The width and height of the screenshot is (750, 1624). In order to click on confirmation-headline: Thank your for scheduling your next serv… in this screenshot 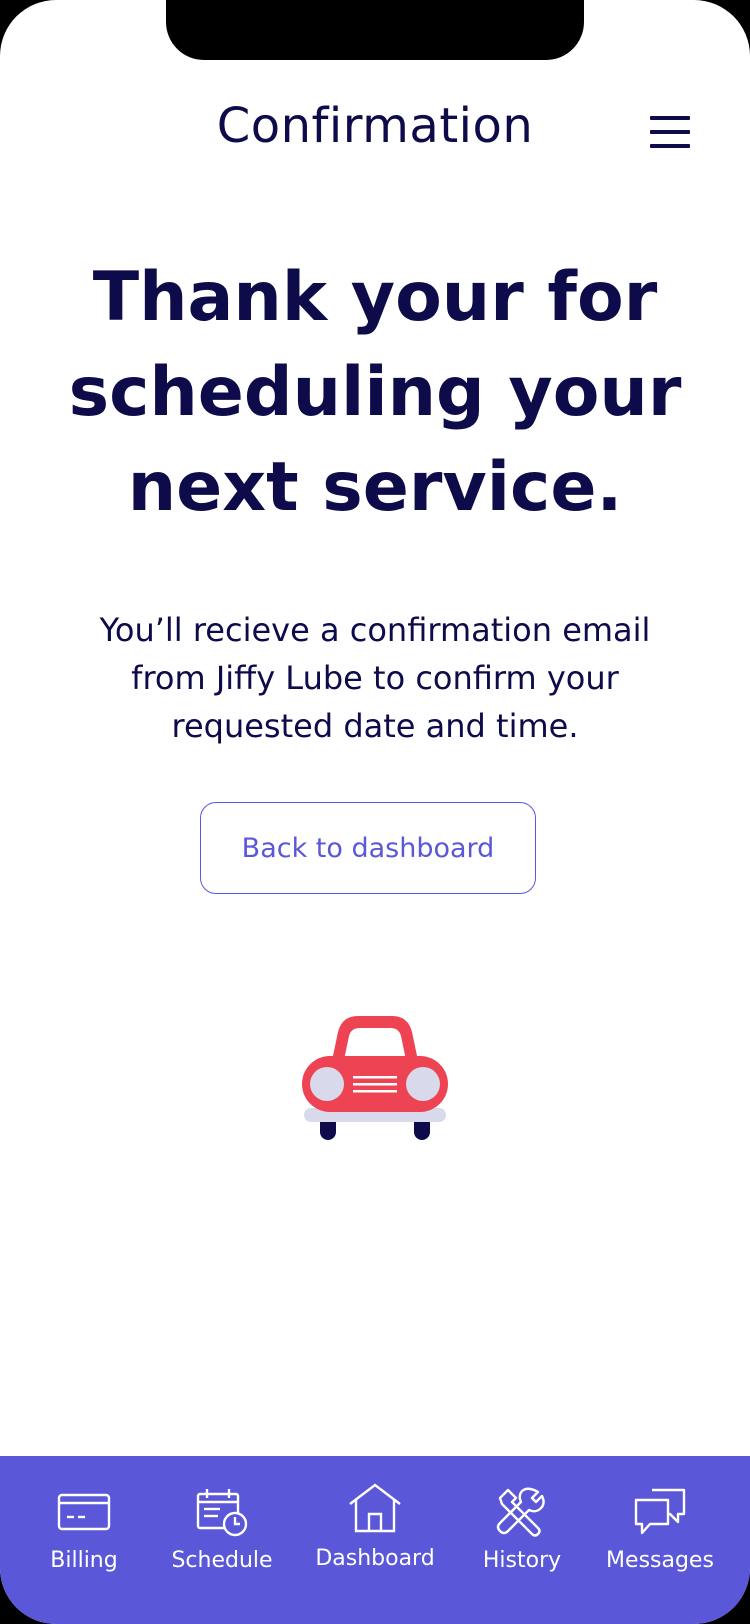, I will do `click(375, 392)`.